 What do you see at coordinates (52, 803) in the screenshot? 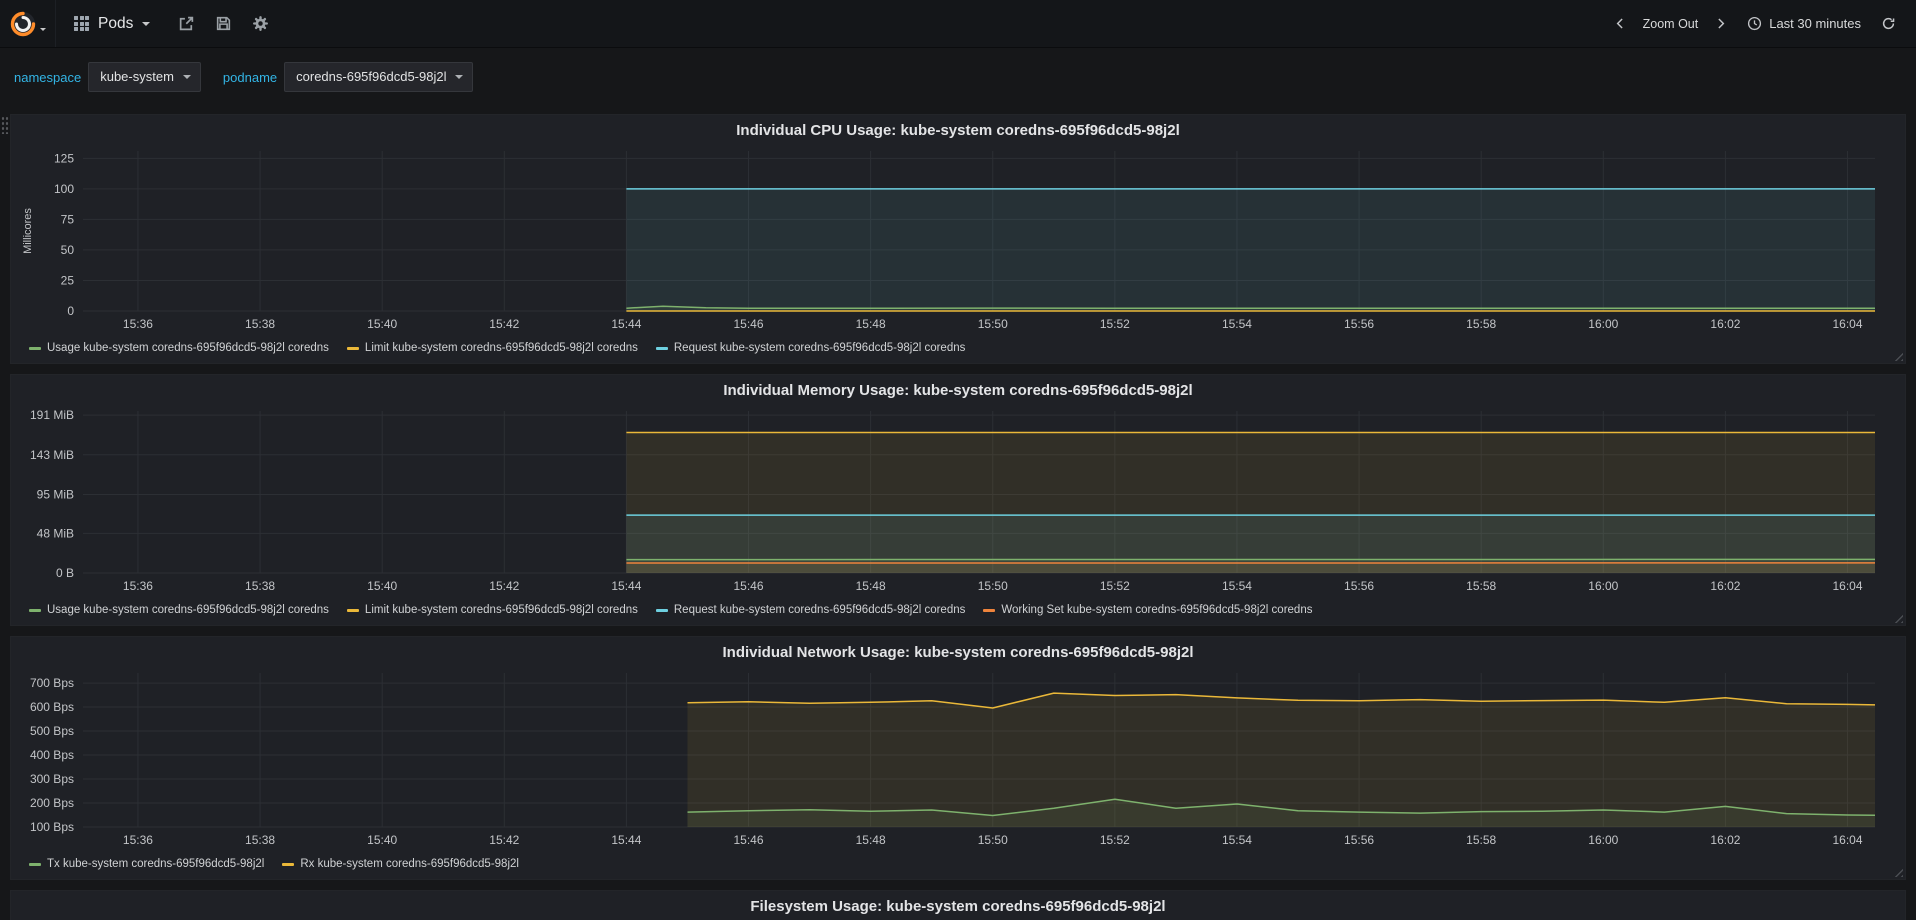
I see `svg-text: 200 Bps` at bounding box center [52, 803].